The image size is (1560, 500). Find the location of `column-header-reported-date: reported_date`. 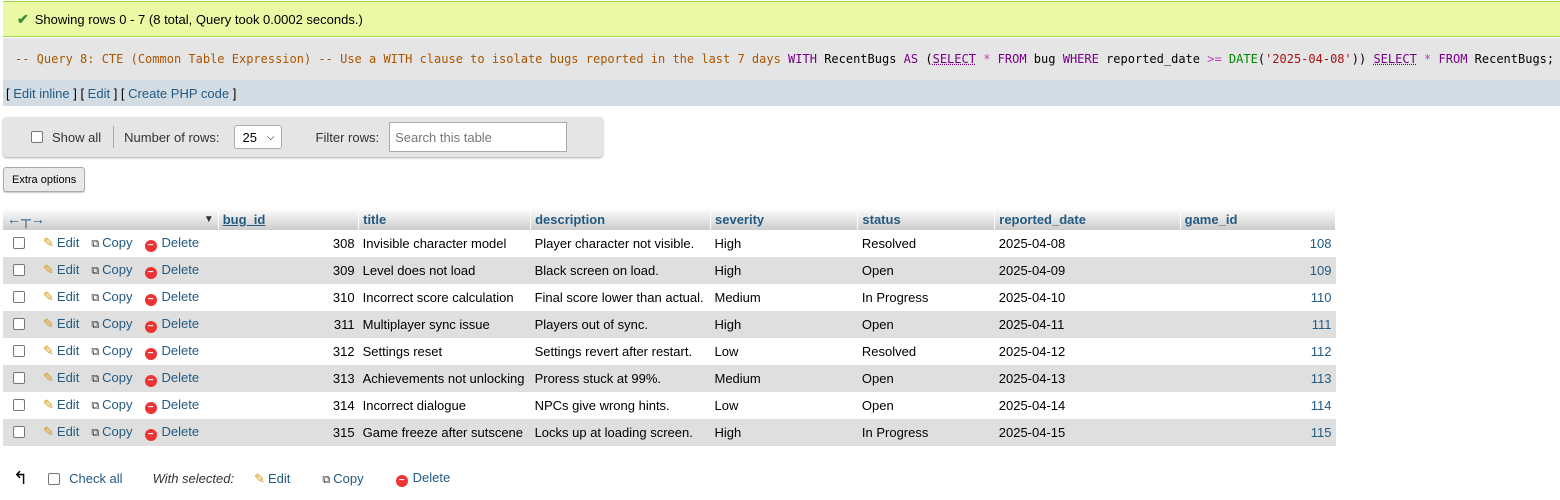

column-header-reported-date: reported_date is located at coordinates (1087, 219).